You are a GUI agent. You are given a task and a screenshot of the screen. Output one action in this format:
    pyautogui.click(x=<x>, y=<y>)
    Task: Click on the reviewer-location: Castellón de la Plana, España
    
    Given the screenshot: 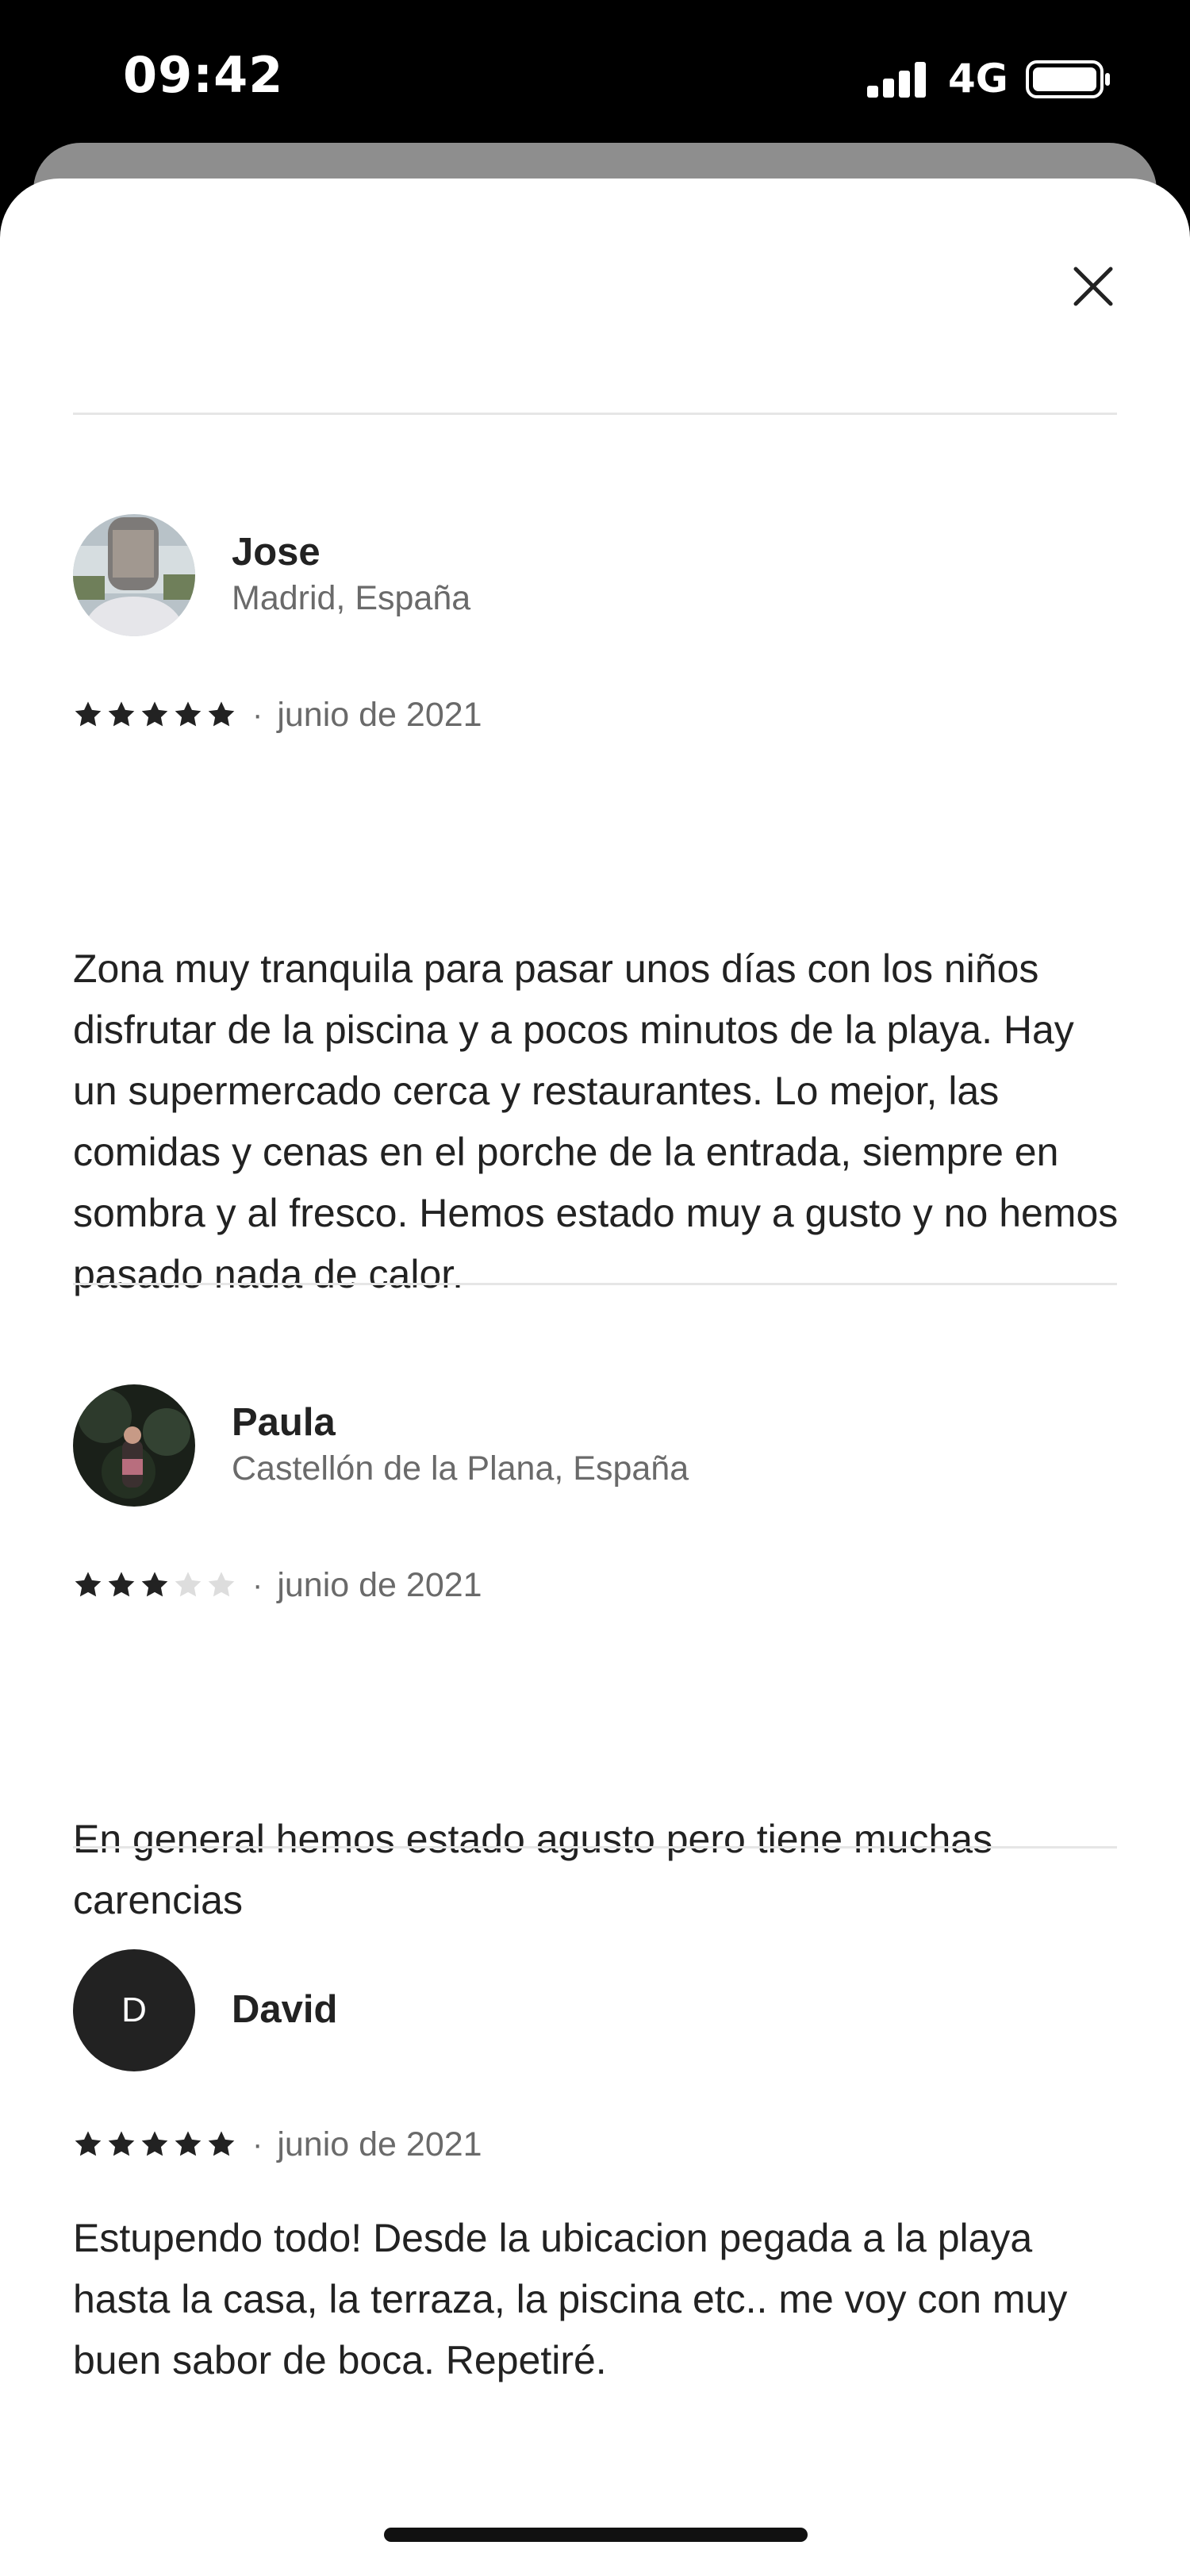 What is the action you would take?
    pyautogui.click(x=460, y=1468)
    